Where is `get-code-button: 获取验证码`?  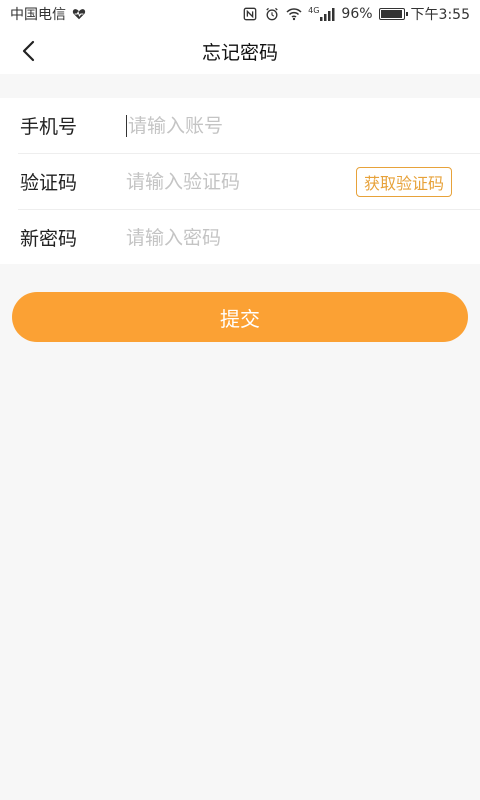 get-code-button: 获取验证码 is located at coordinates (403, 182).